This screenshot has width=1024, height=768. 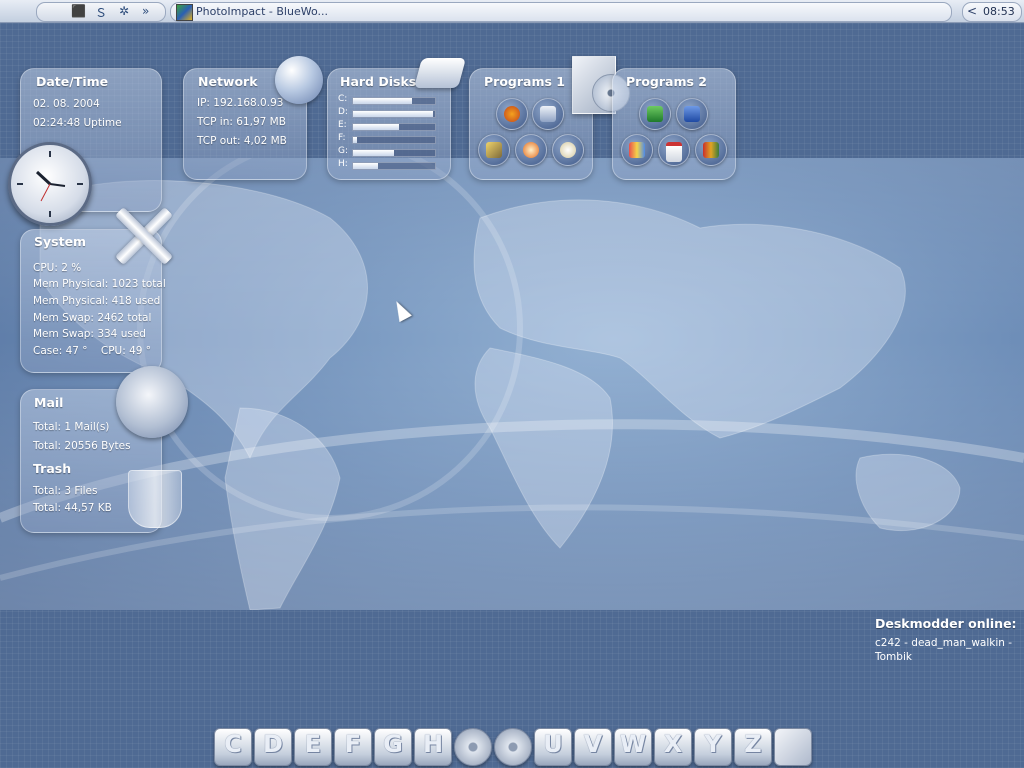 I want to click on drive-f-button: F, so click(x=353, y=747).